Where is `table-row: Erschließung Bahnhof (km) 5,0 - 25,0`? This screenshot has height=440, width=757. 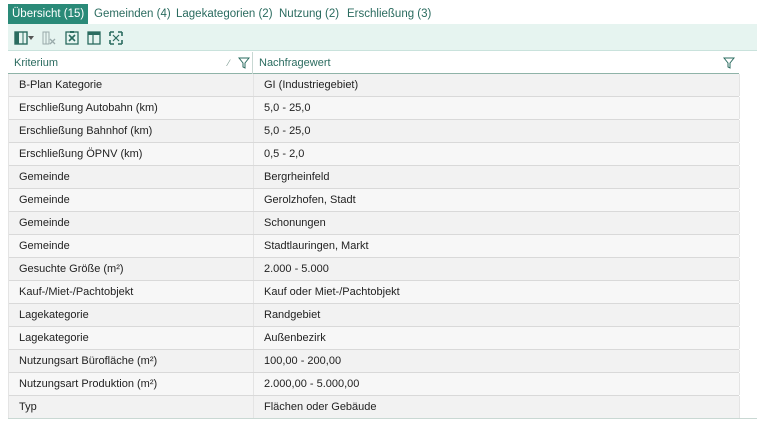 table-row: Erschließung Bahnhof (km) 5,0 - 25,0 is located at coordinates (374, 131).